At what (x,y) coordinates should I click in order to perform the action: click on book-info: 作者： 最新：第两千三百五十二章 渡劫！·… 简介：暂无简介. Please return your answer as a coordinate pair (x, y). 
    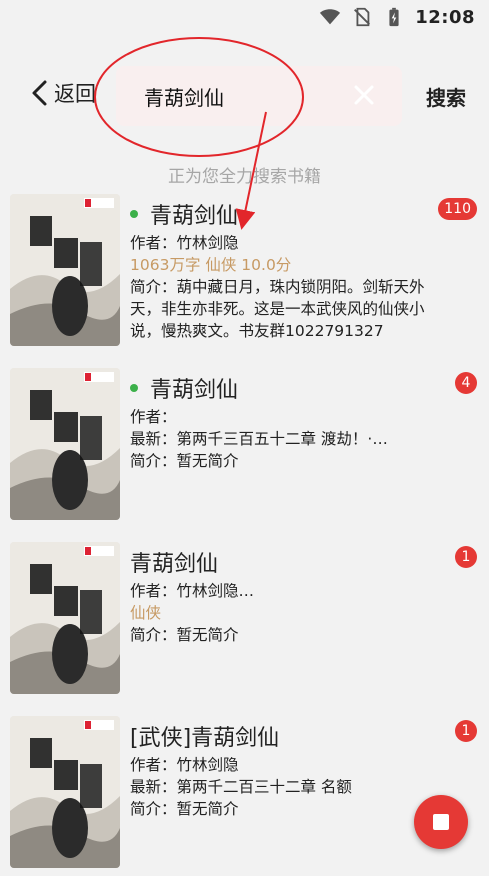
    Looking at the image, I should click on (280, 439).